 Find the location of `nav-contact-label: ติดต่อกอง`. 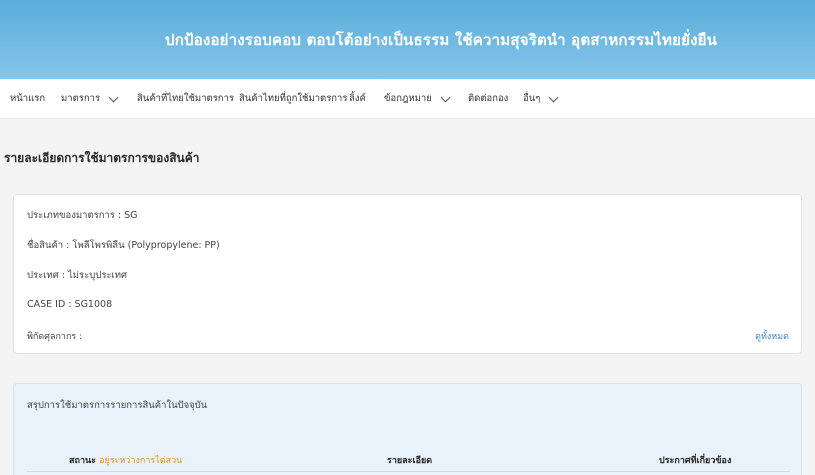

nav-contact-label: ติดต่อกอง is located at coordinates (488, 98).